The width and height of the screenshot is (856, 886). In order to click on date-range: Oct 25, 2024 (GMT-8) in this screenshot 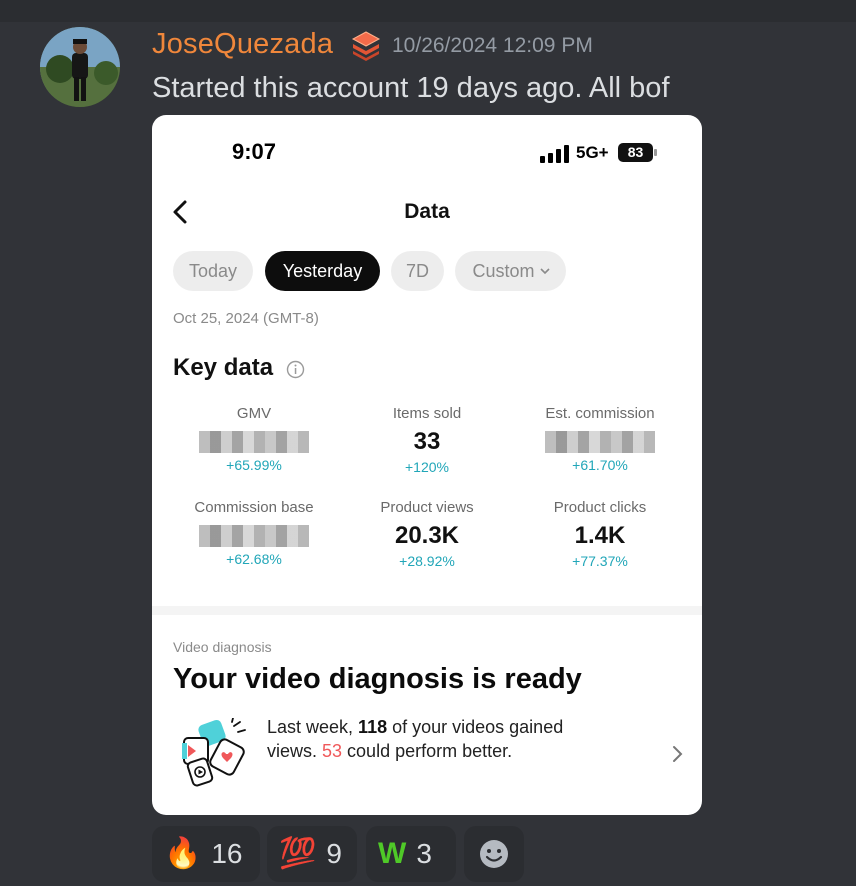, I will do `click(246, 318)`.